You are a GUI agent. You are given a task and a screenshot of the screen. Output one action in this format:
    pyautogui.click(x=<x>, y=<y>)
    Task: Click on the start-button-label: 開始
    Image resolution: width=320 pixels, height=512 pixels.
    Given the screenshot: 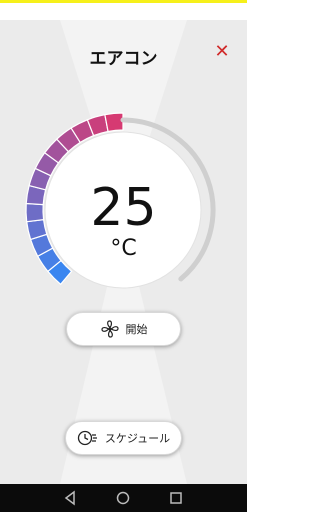 What is the action you would take?
    pyautogui.click(x=136, y=329)
    